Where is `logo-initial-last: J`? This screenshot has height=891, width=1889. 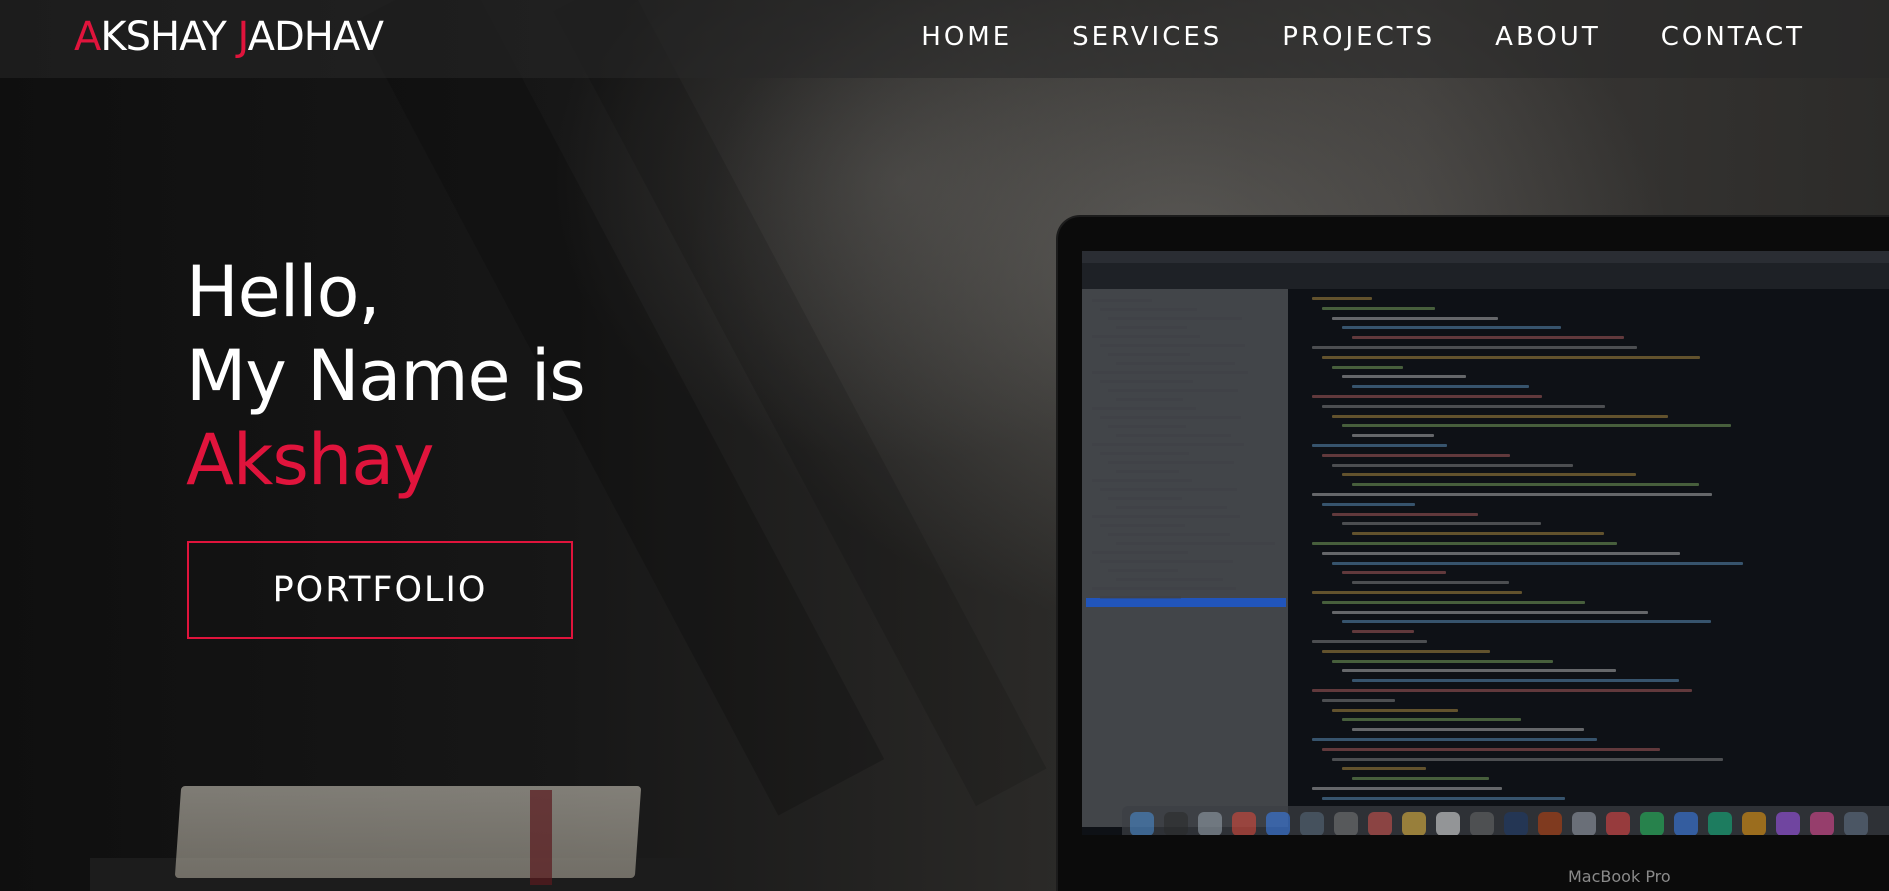 logo-initial-last: J is located at coordinates (242, 37).